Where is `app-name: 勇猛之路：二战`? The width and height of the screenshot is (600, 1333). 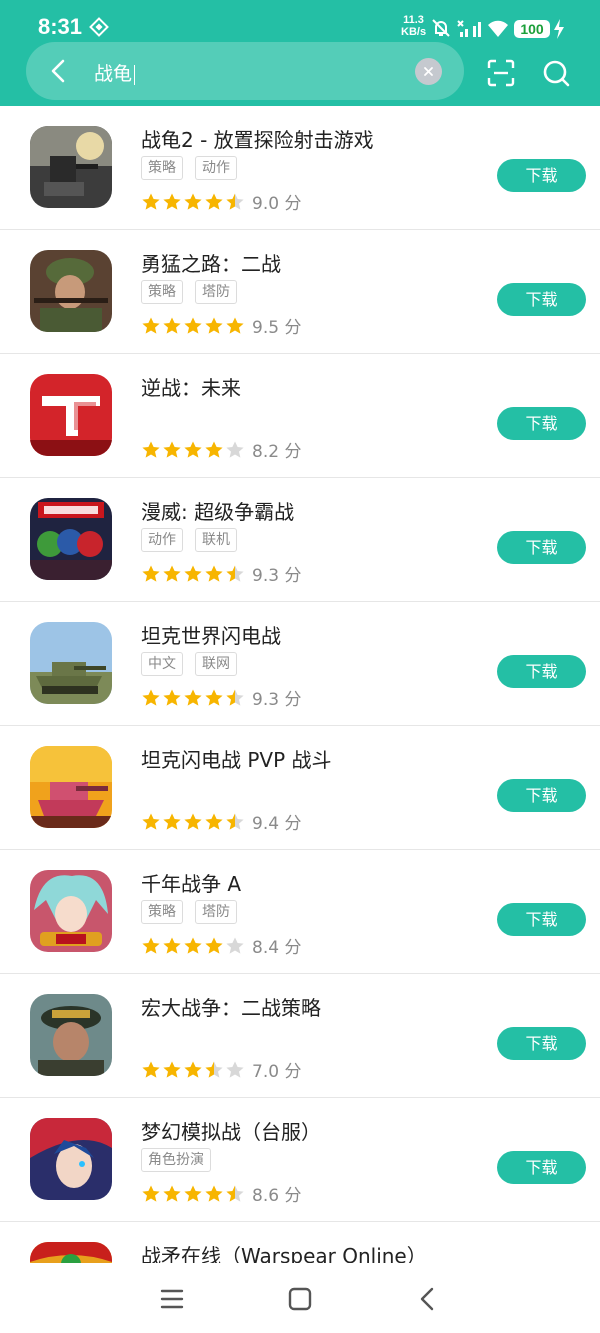
app-name: 勇猛之路：二战 is located at coordinates (211, 262).